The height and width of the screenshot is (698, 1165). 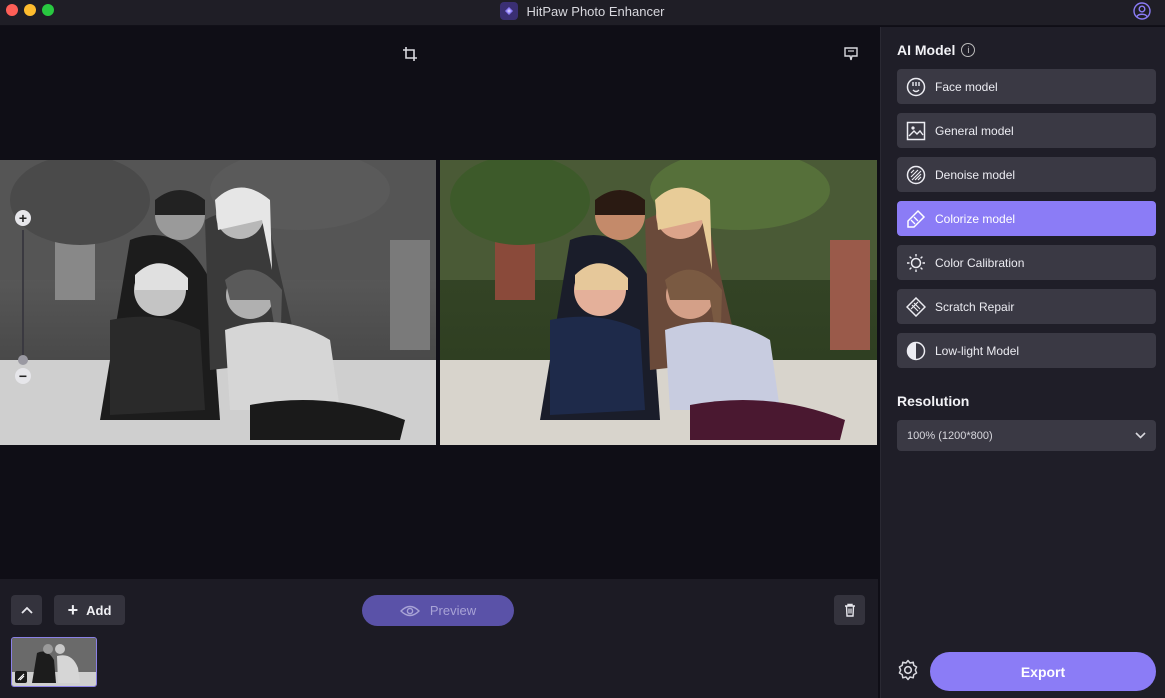 What do you see at coordinates (1026, 86) in the screenshot?
I see `model-face-button: Face model` at bounding box center [1026, 86].